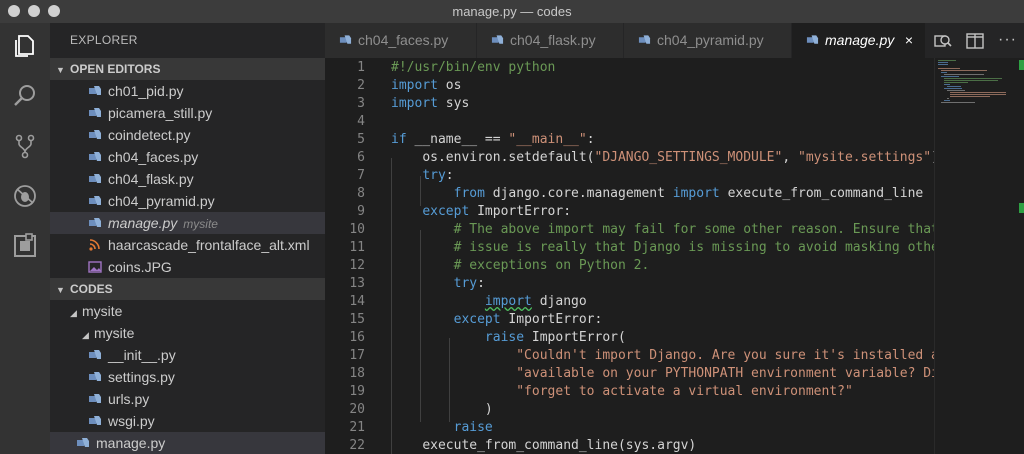 The width and height of the screenshot is (1024, 454). Describe the element at coordinates (94, 245) in the screenshot. I see `rss-icon` at that location.